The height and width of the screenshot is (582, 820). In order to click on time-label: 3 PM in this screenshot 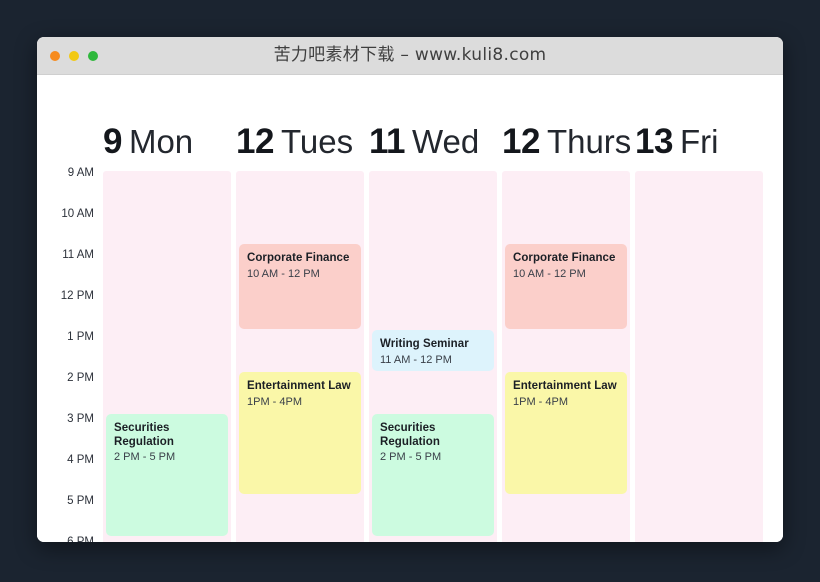, I will do `click(80, 419)`.